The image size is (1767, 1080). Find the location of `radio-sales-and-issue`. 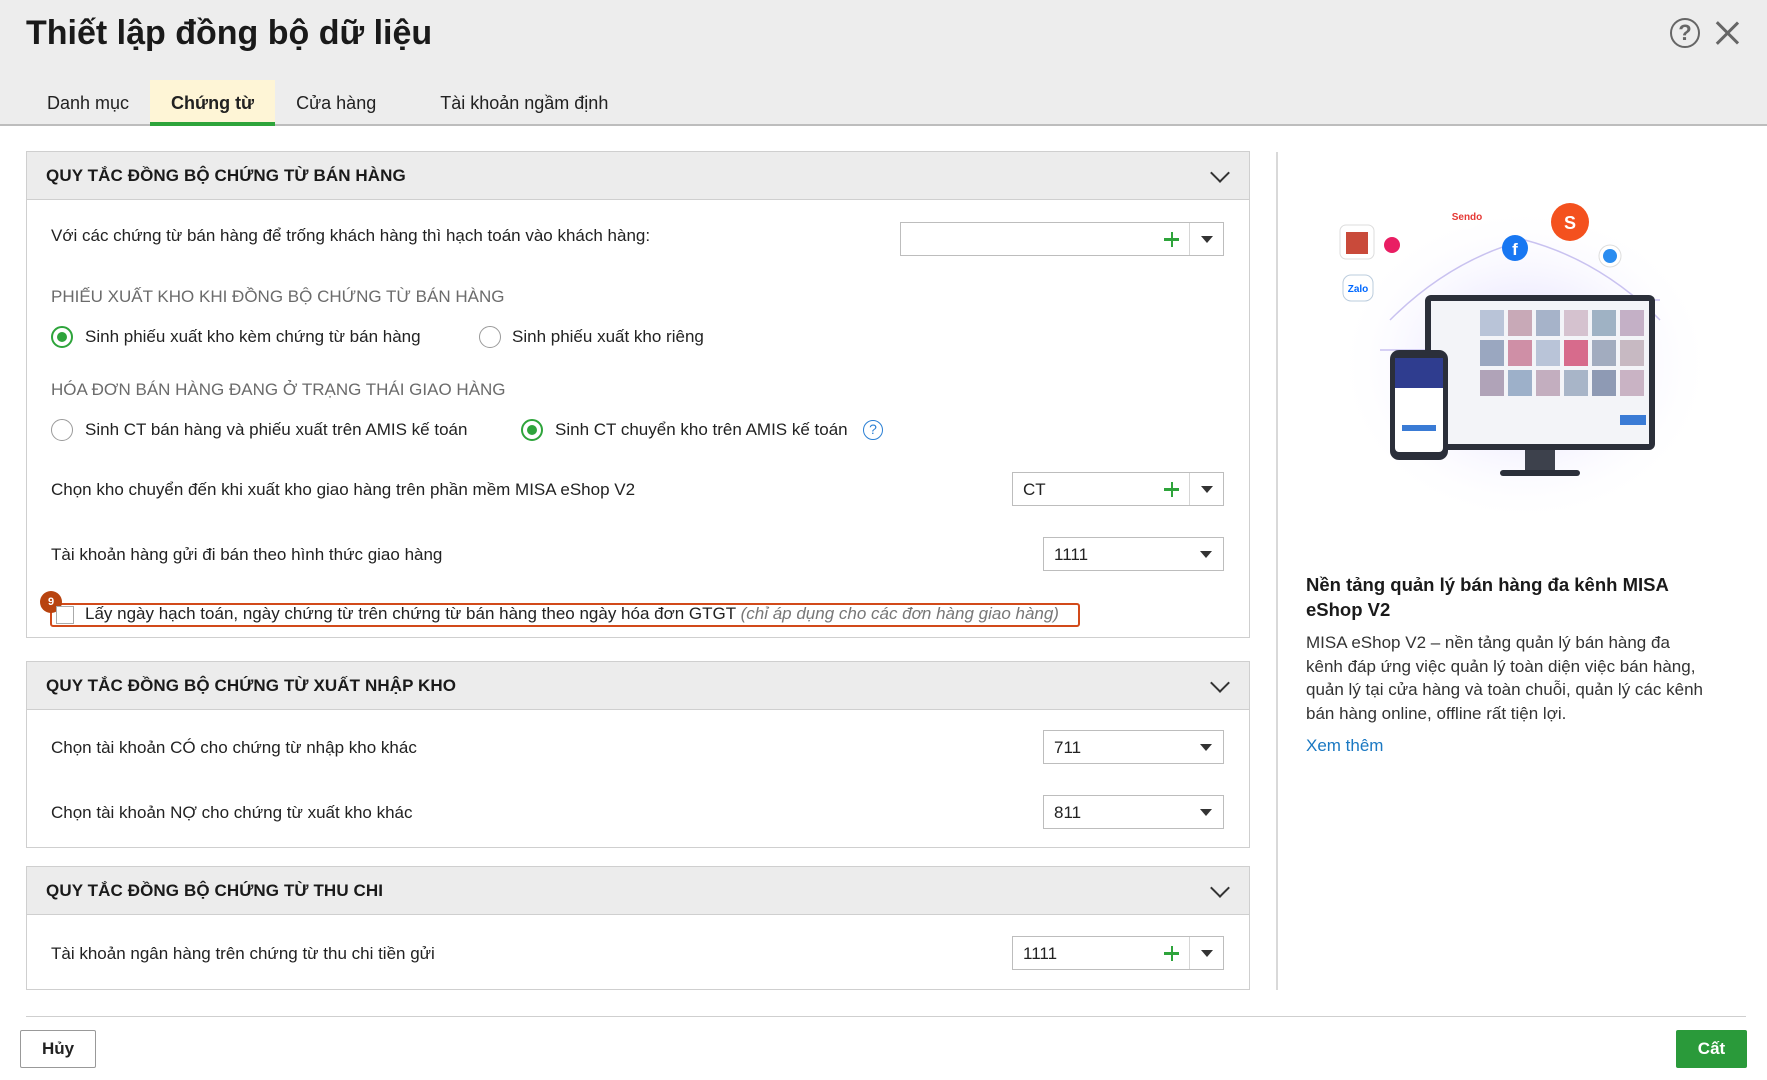

radio-sales-and-issue is located at coordinates (62, 430).